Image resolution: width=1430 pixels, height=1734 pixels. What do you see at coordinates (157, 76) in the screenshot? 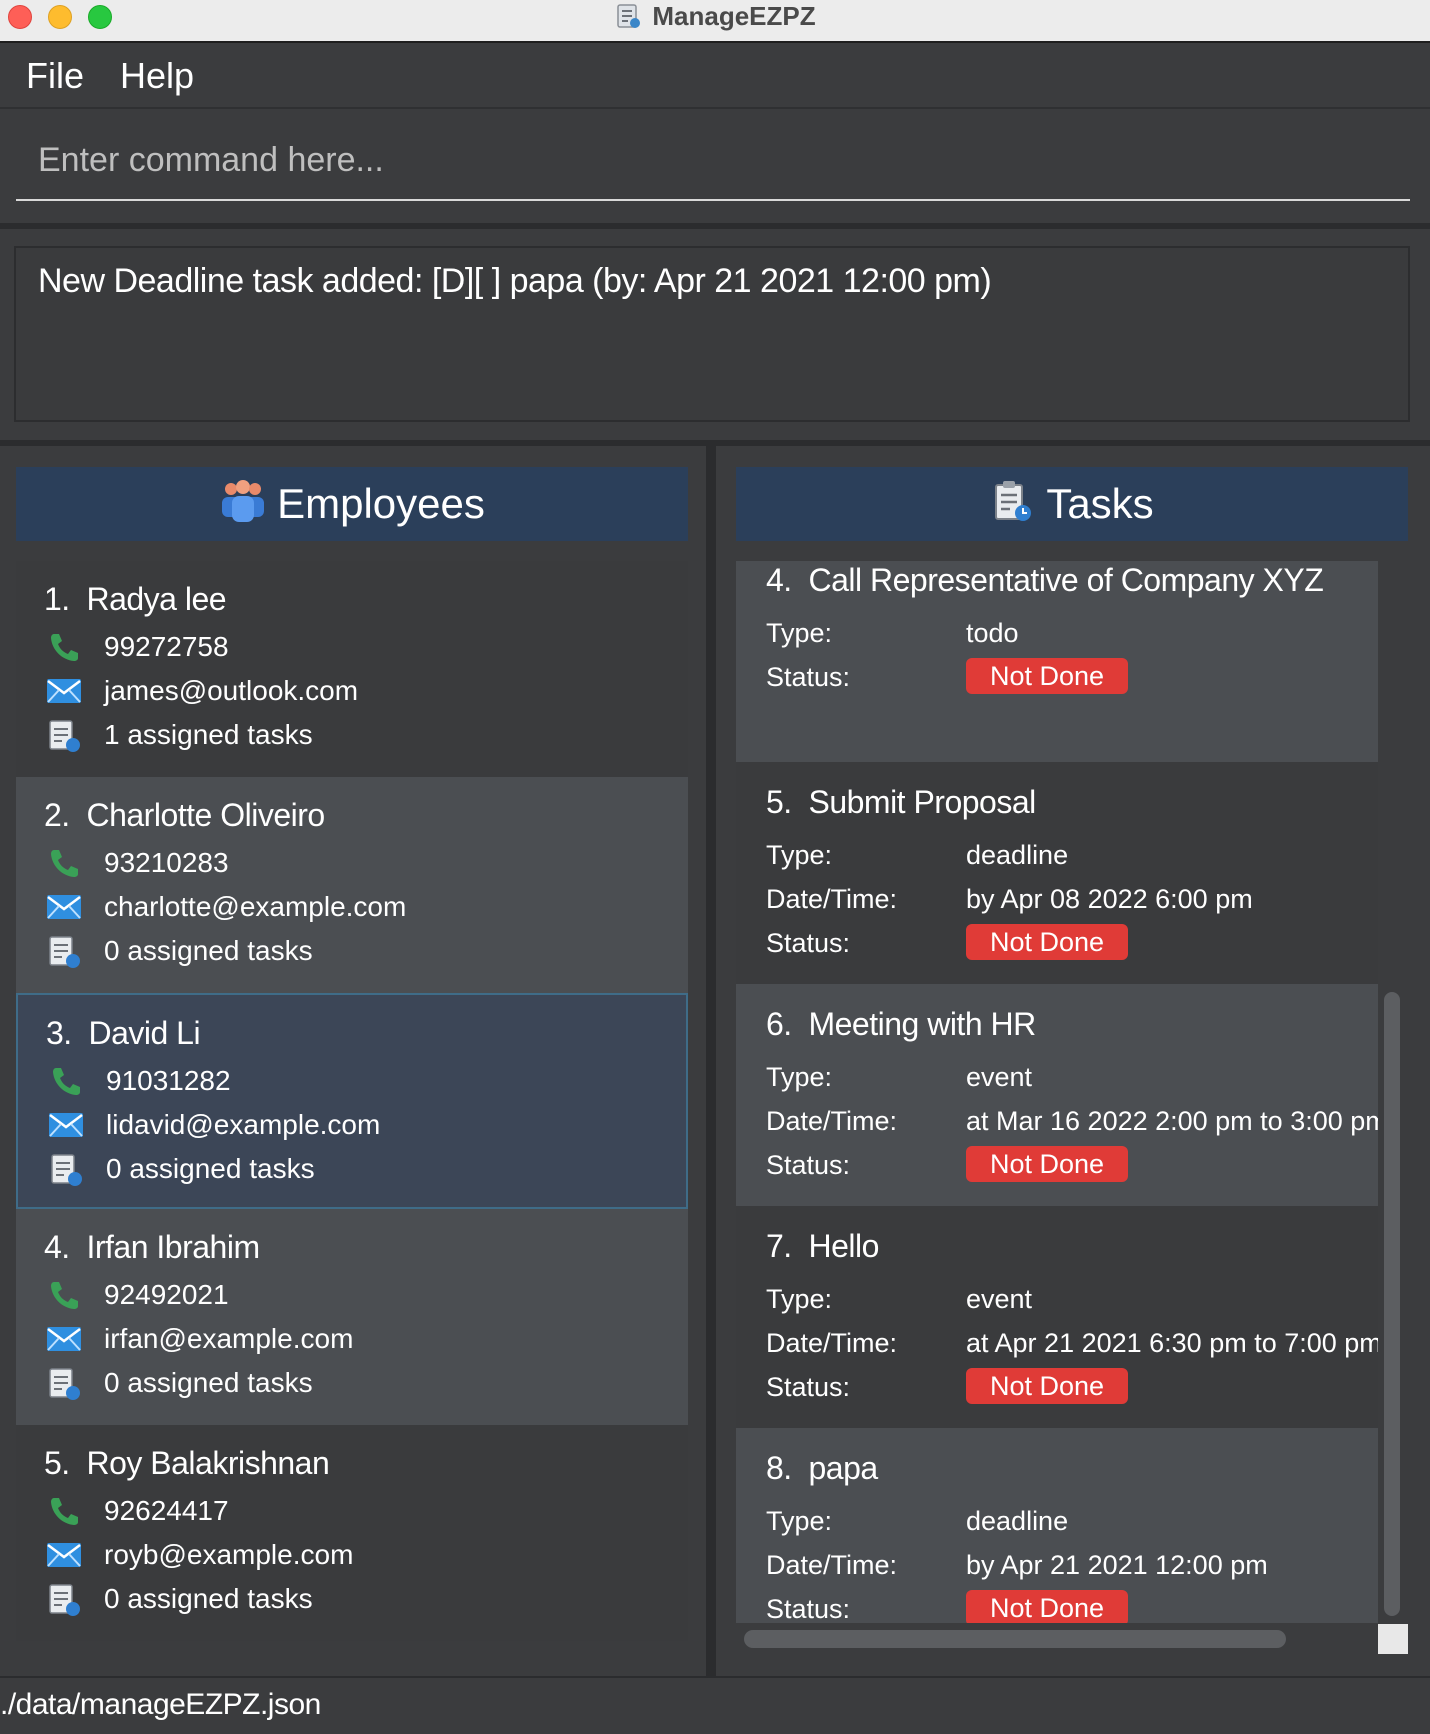
I see `menu-help: Help` at bounding box center [157, 76].